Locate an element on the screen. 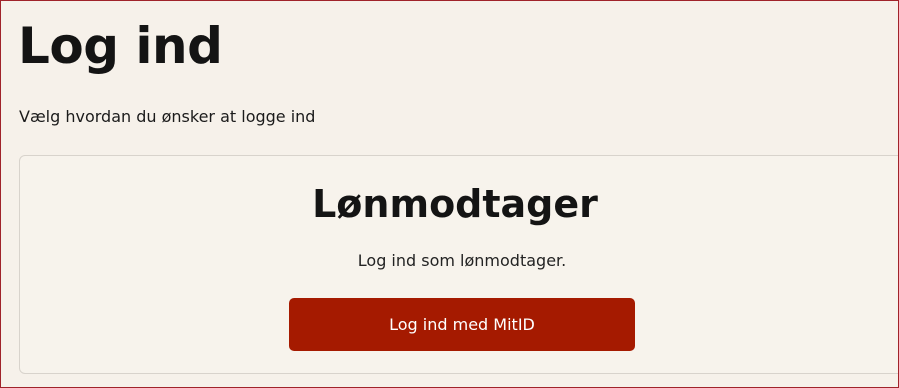 The width and height of the screenshot is (899, 388). card-description: Log ind som lønmodtager. is located at coordinates (462, 260).